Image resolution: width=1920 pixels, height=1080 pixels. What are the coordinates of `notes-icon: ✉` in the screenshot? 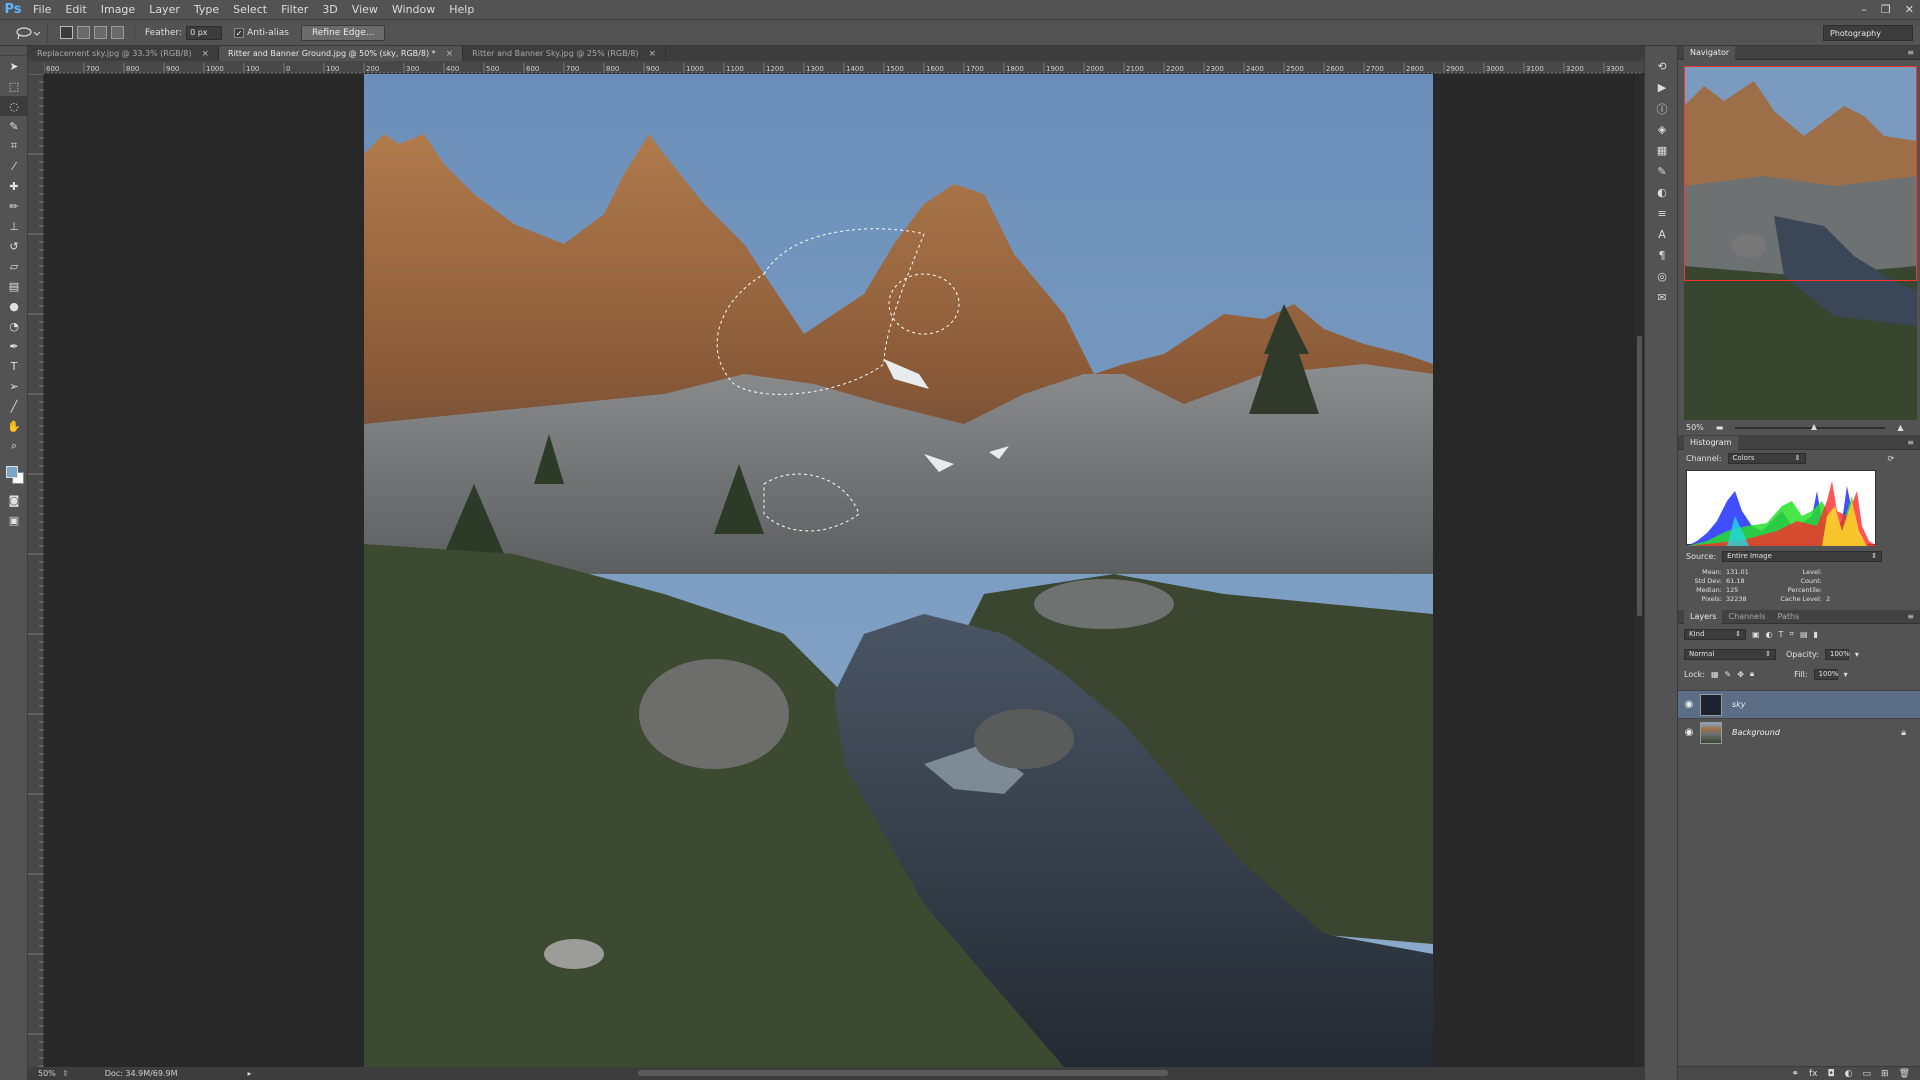 It's located at (1662, 297).